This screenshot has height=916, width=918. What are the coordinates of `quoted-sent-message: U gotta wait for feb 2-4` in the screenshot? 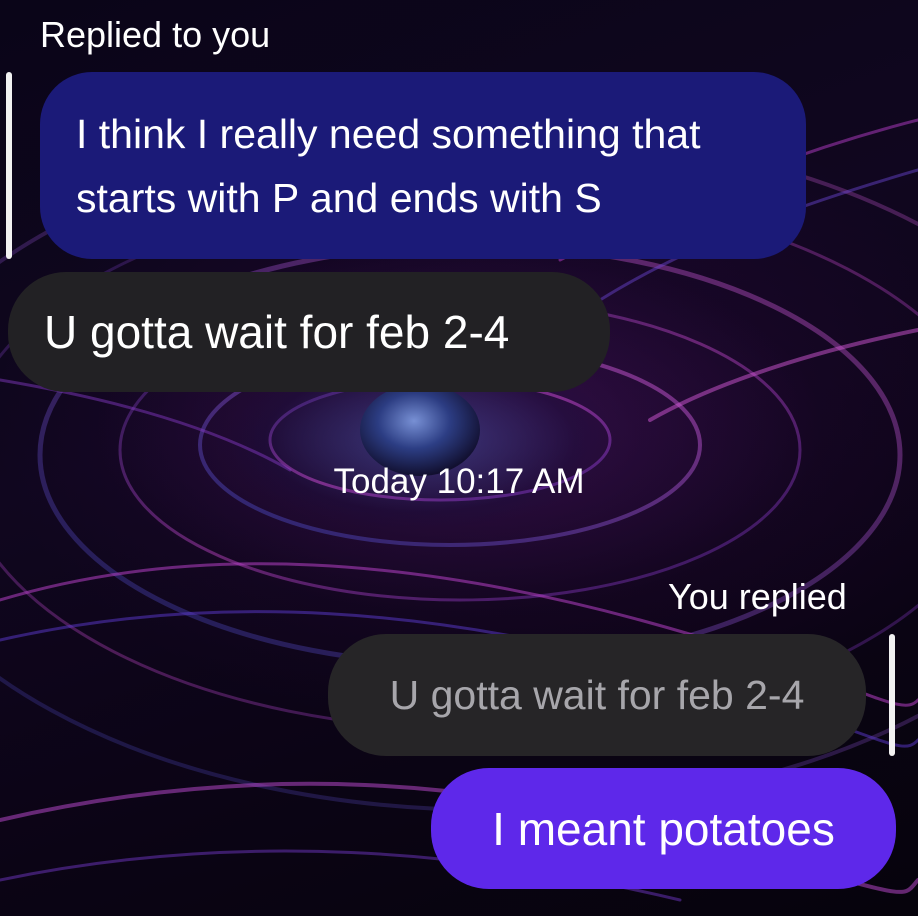 It's located at (597, 695).